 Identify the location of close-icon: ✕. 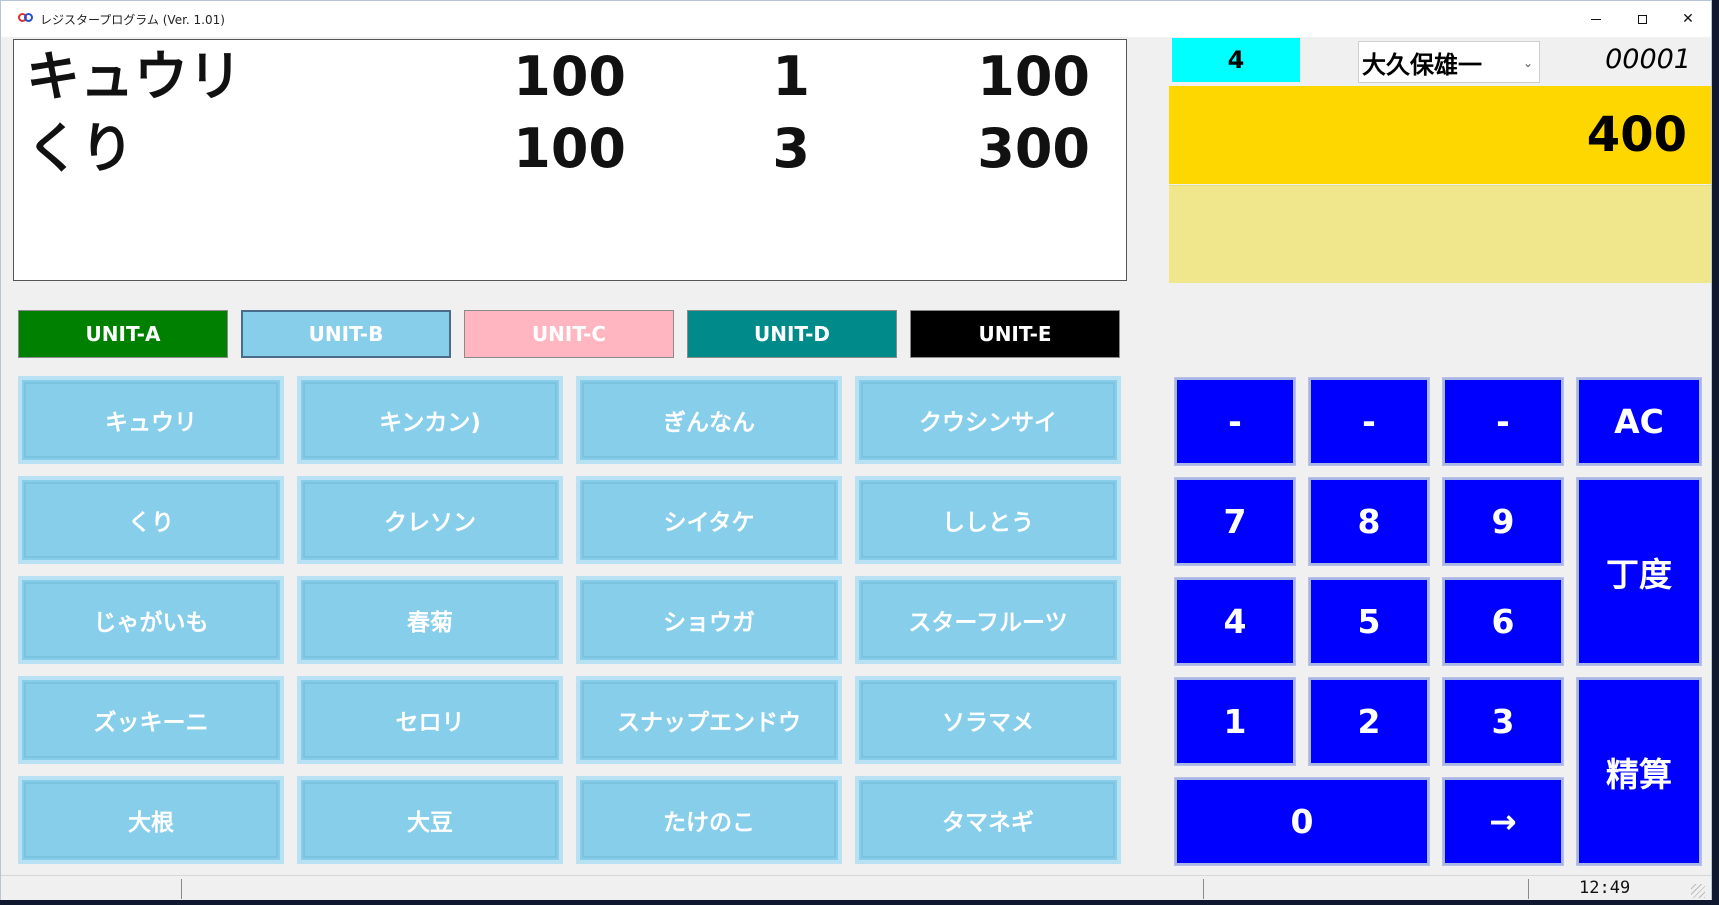
(1688, 19).